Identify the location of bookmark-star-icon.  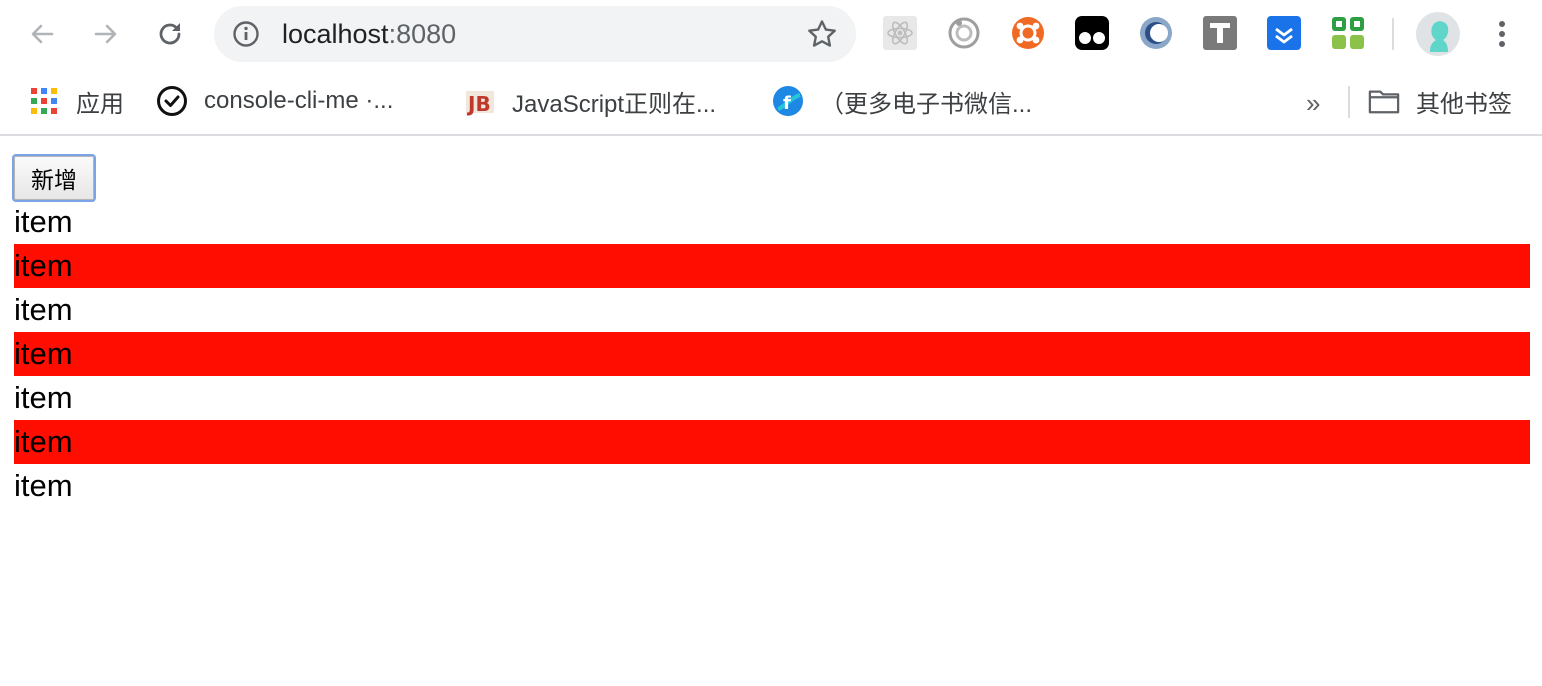
(822, 34).